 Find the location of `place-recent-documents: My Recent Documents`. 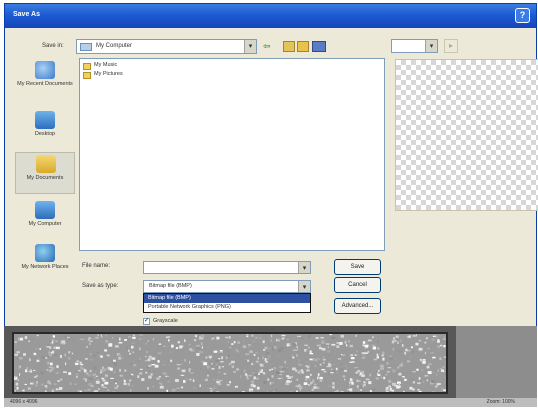

place-recent-documents: My Recent Documents is located at coordinates (45, 80).